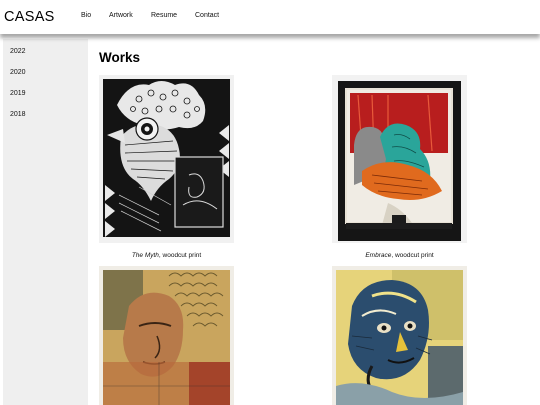 The width and height of the screenshot is (540, 405). Describe the element at coordinates (270, 17) in the screenshot. I see `top-navigation-bar: CASAS Bio Artwork Resume Contact` at that location.